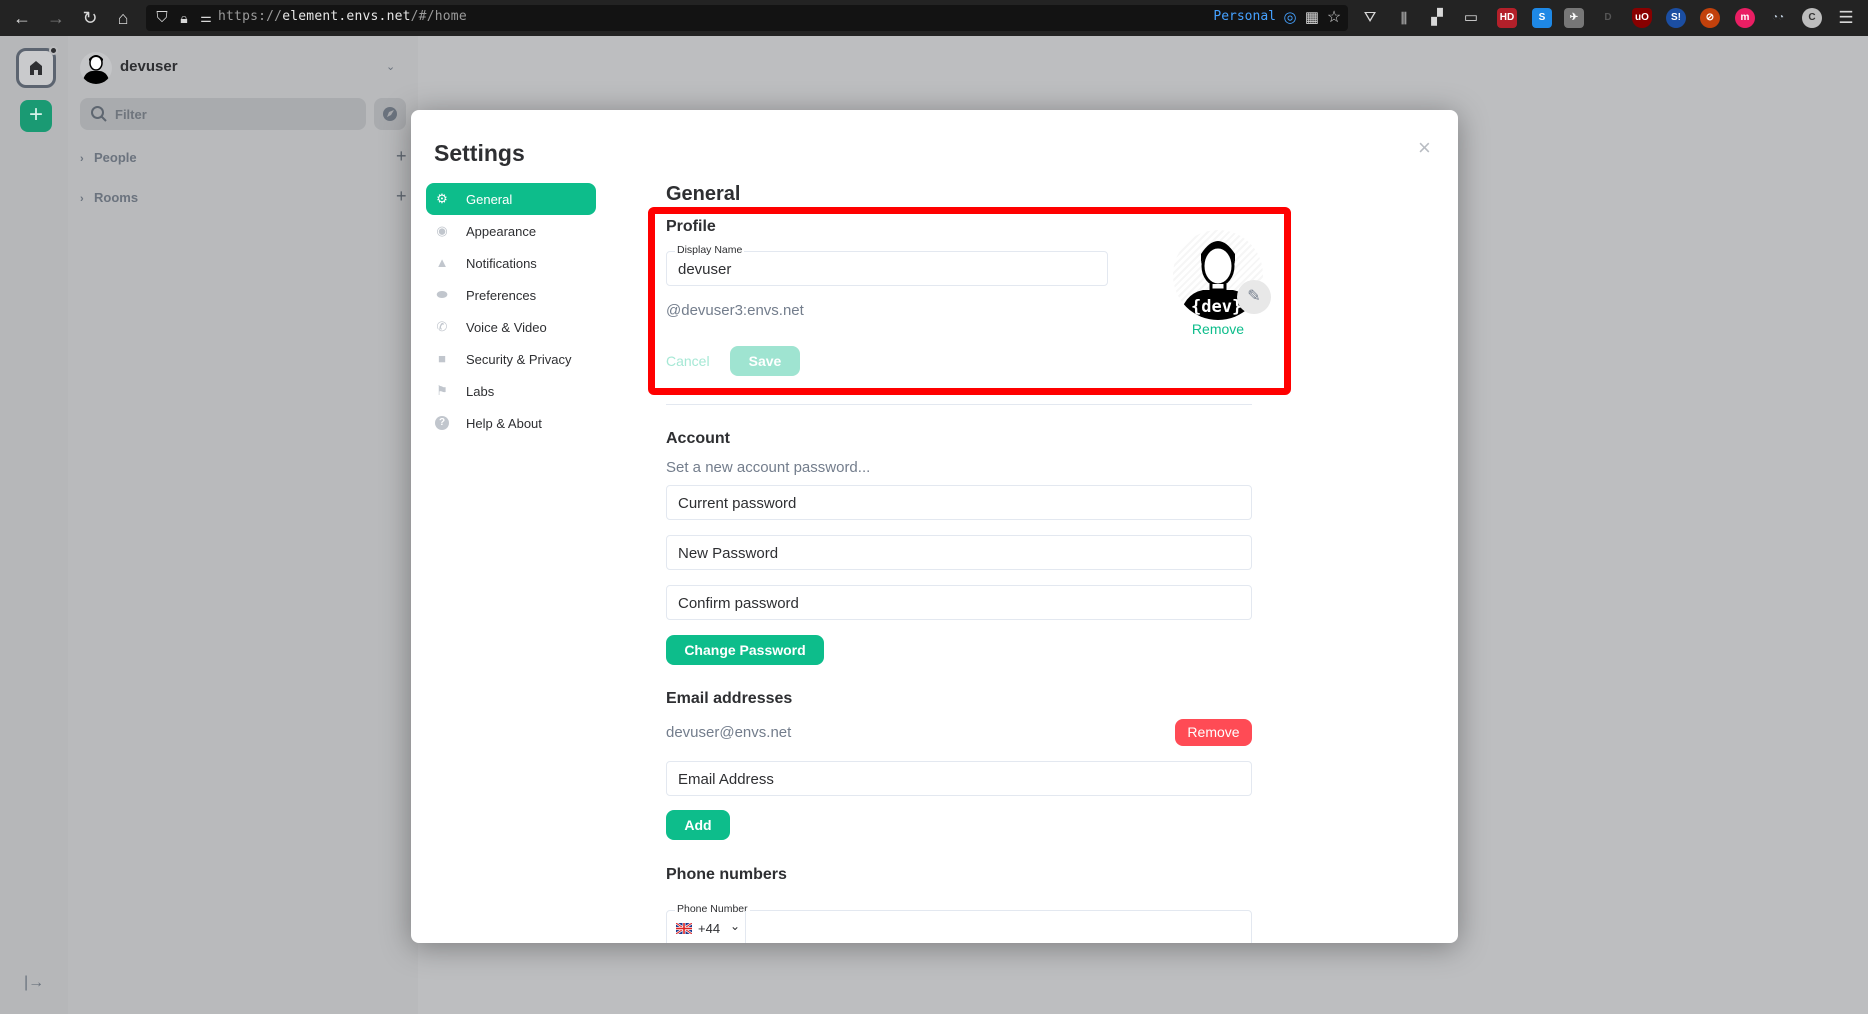 The width and height of the screenshot is (1868, 1014). Describe the element at coordinates (709, 928) in the screenshot. I see `country-code: +44` at that location.